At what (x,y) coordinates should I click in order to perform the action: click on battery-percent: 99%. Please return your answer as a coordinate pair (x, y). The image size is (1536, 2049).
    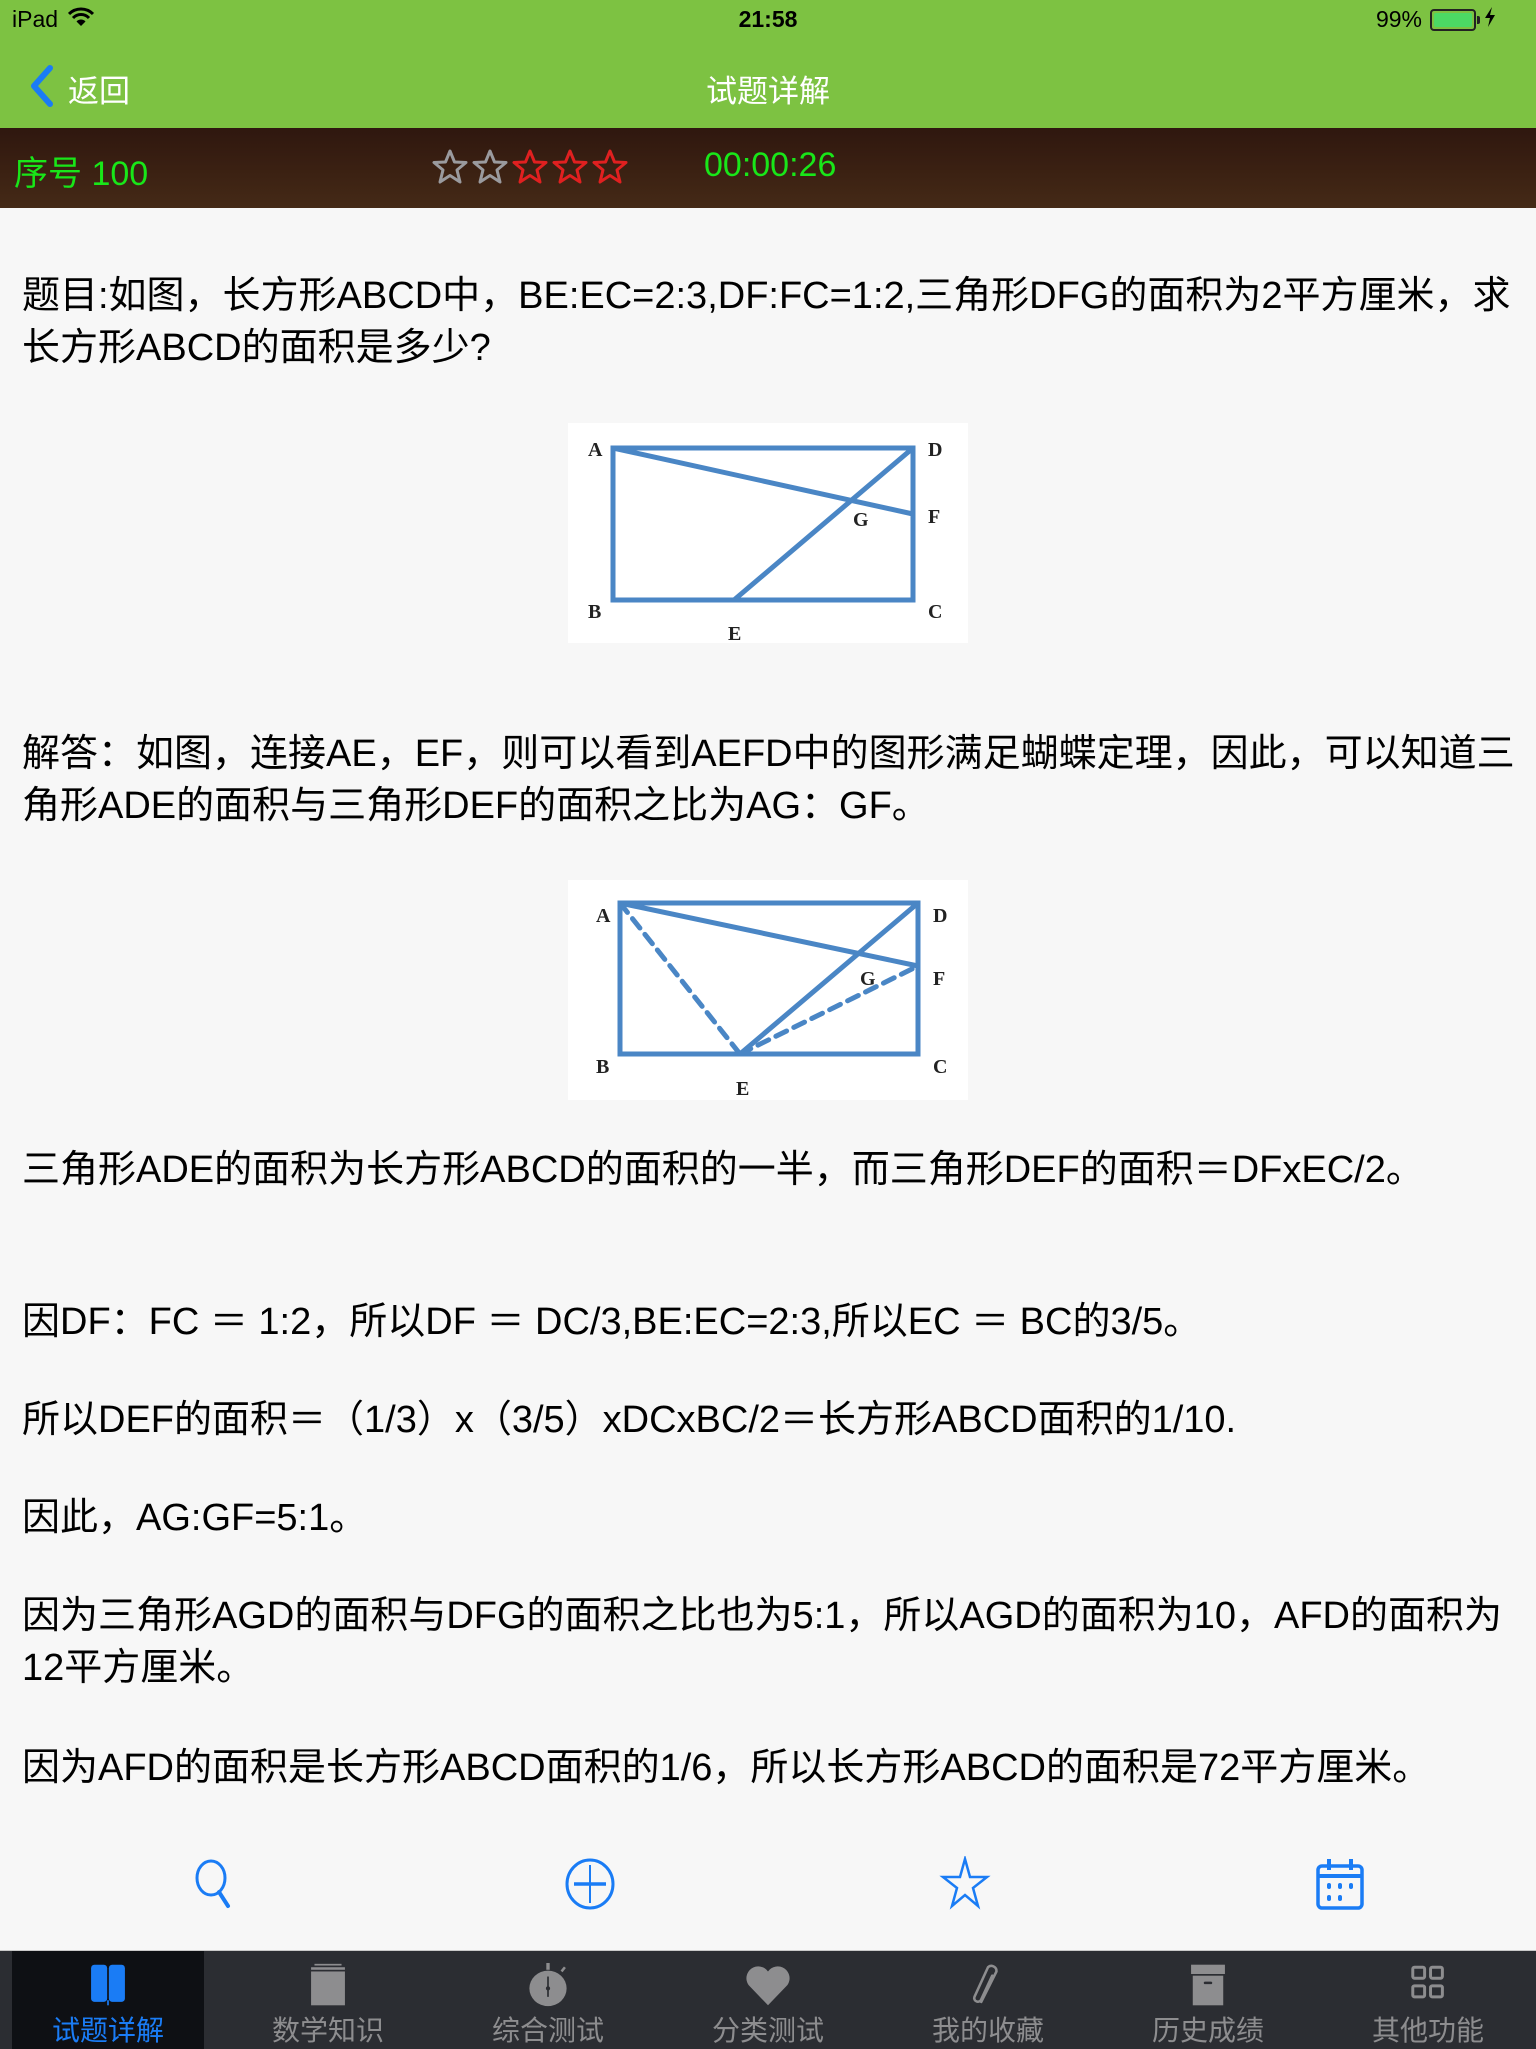
    Looking at the image, I should click on (1398, 19).